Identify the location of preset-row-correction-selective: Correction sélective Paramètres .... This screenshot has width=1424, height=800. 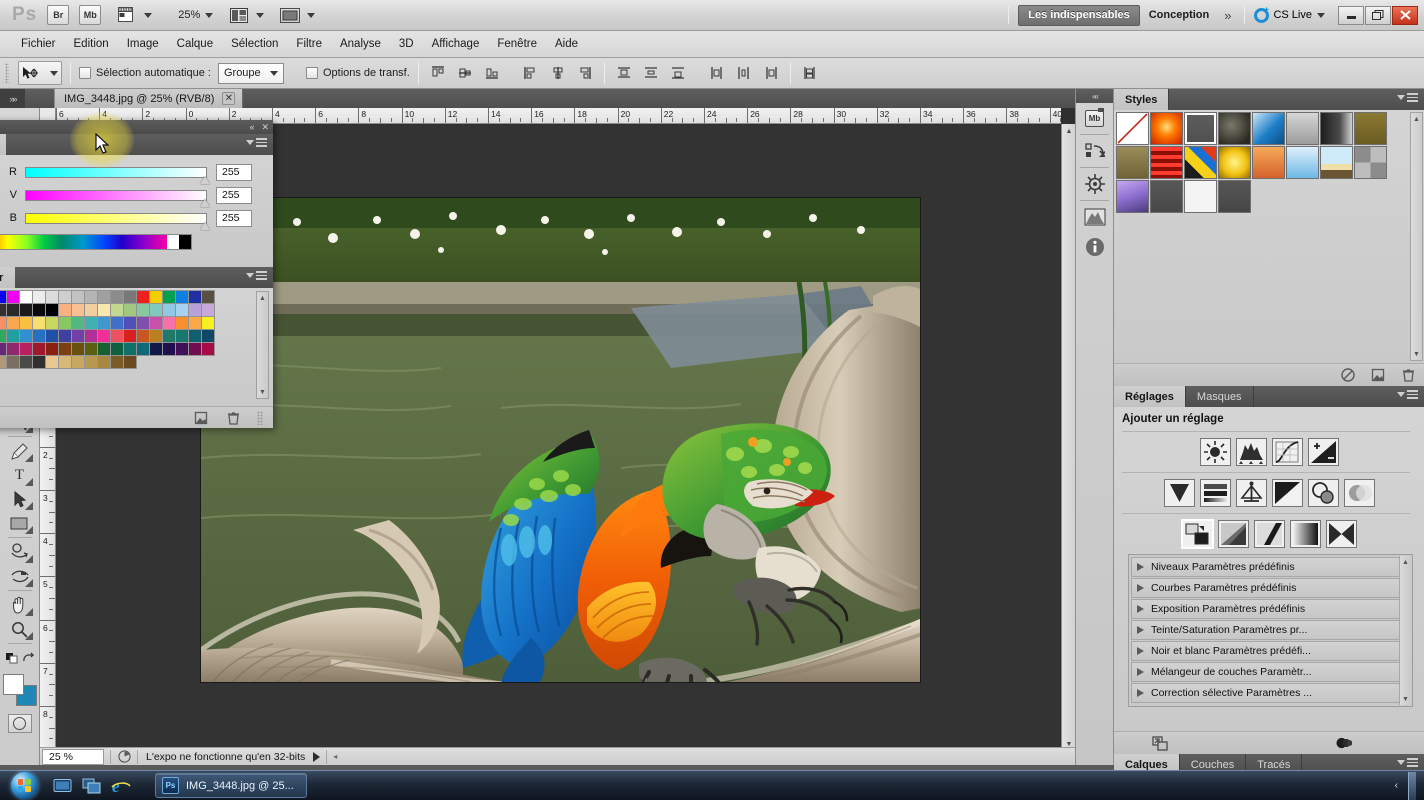
(1270, 693).